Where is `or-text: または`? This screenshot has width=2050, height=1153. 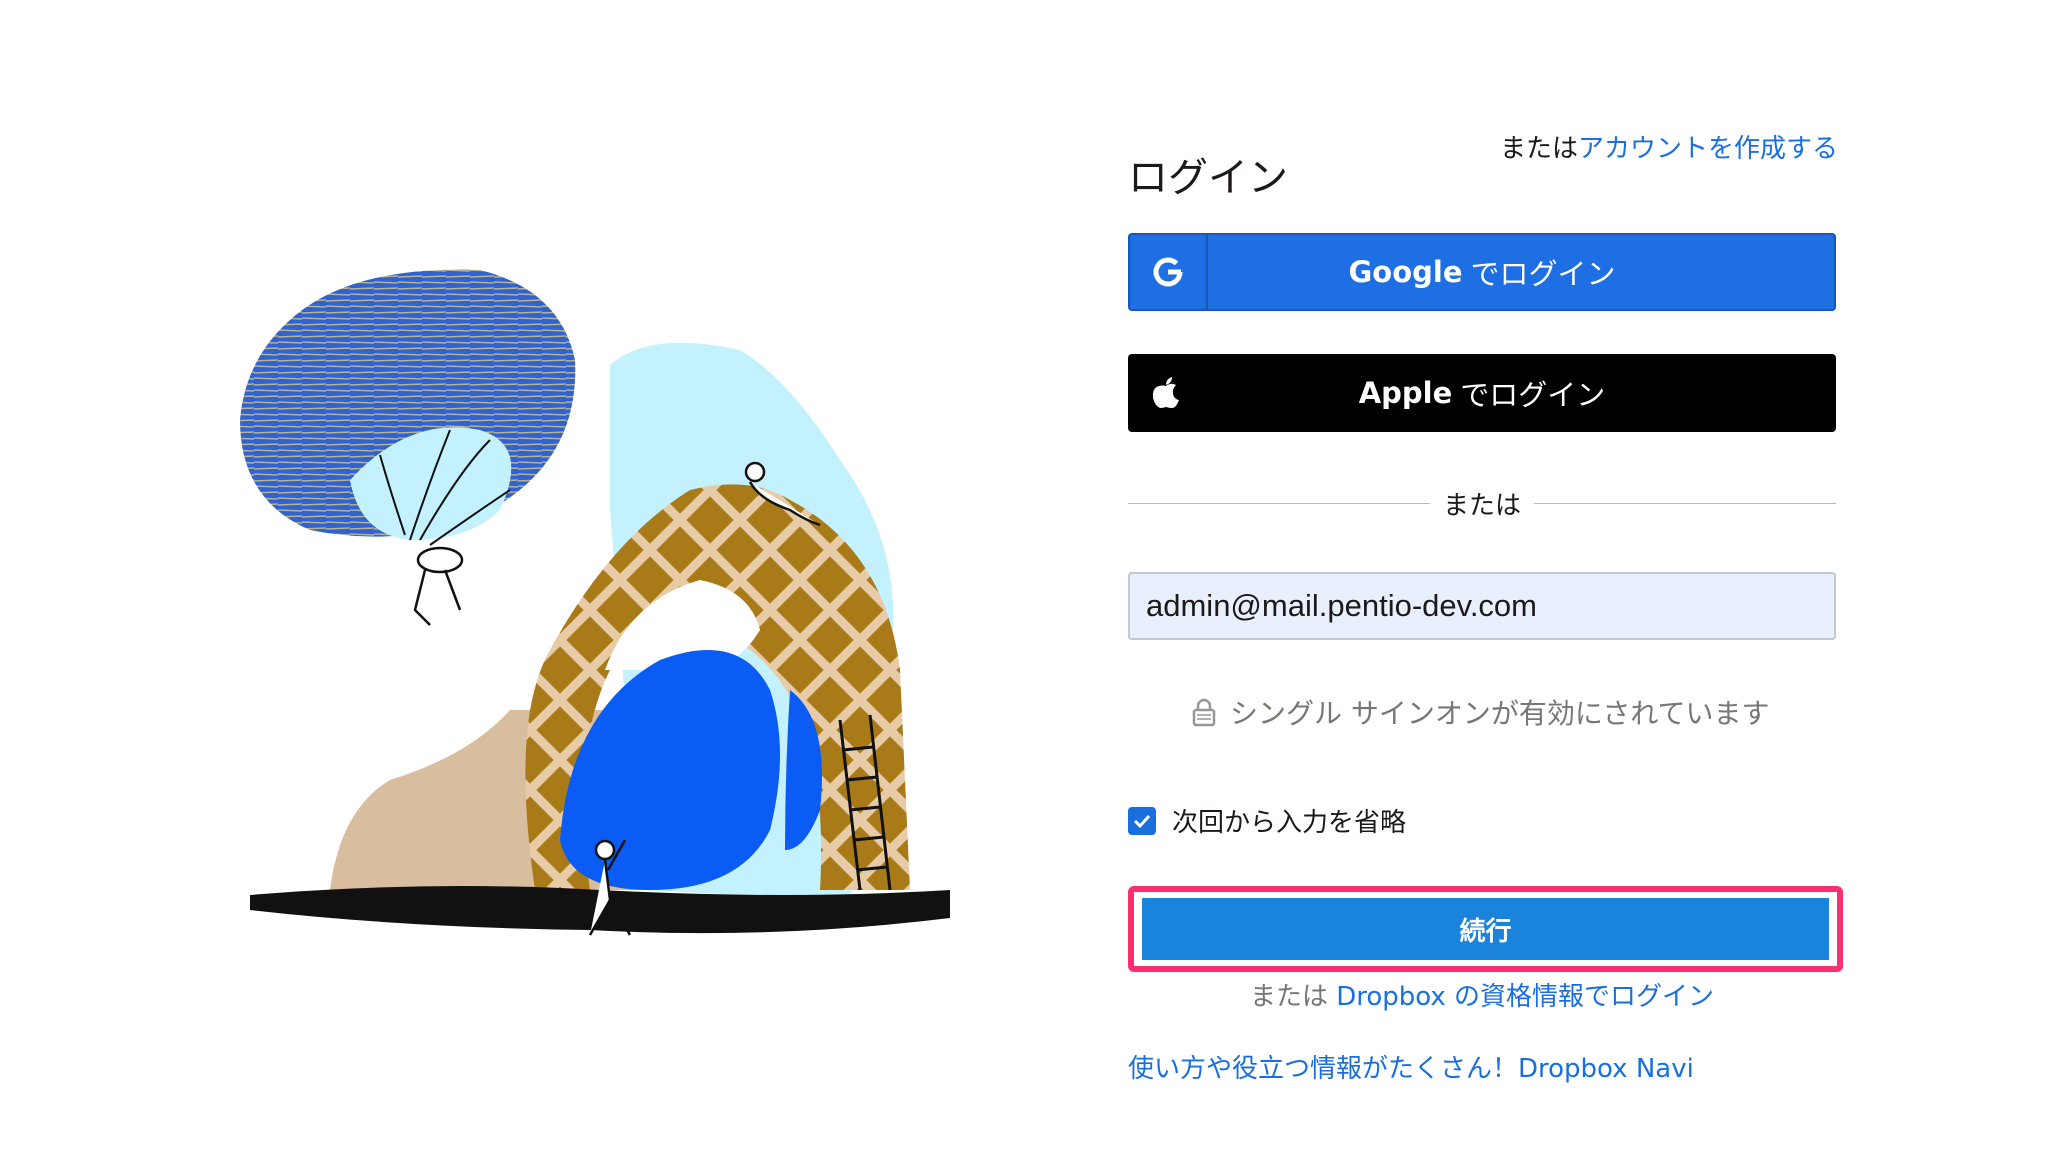
or-text: または is located at coordinates (1538, 149).